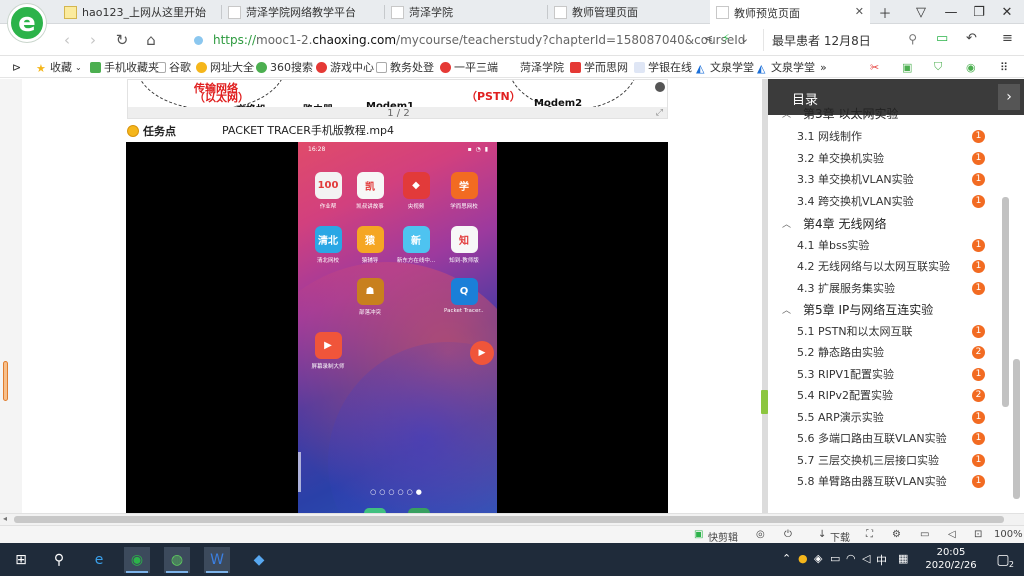  What do you see at coordinates (971, 38) in the screenshot?
I see `undo-icon: ↶` at bounding box center [971, 38].